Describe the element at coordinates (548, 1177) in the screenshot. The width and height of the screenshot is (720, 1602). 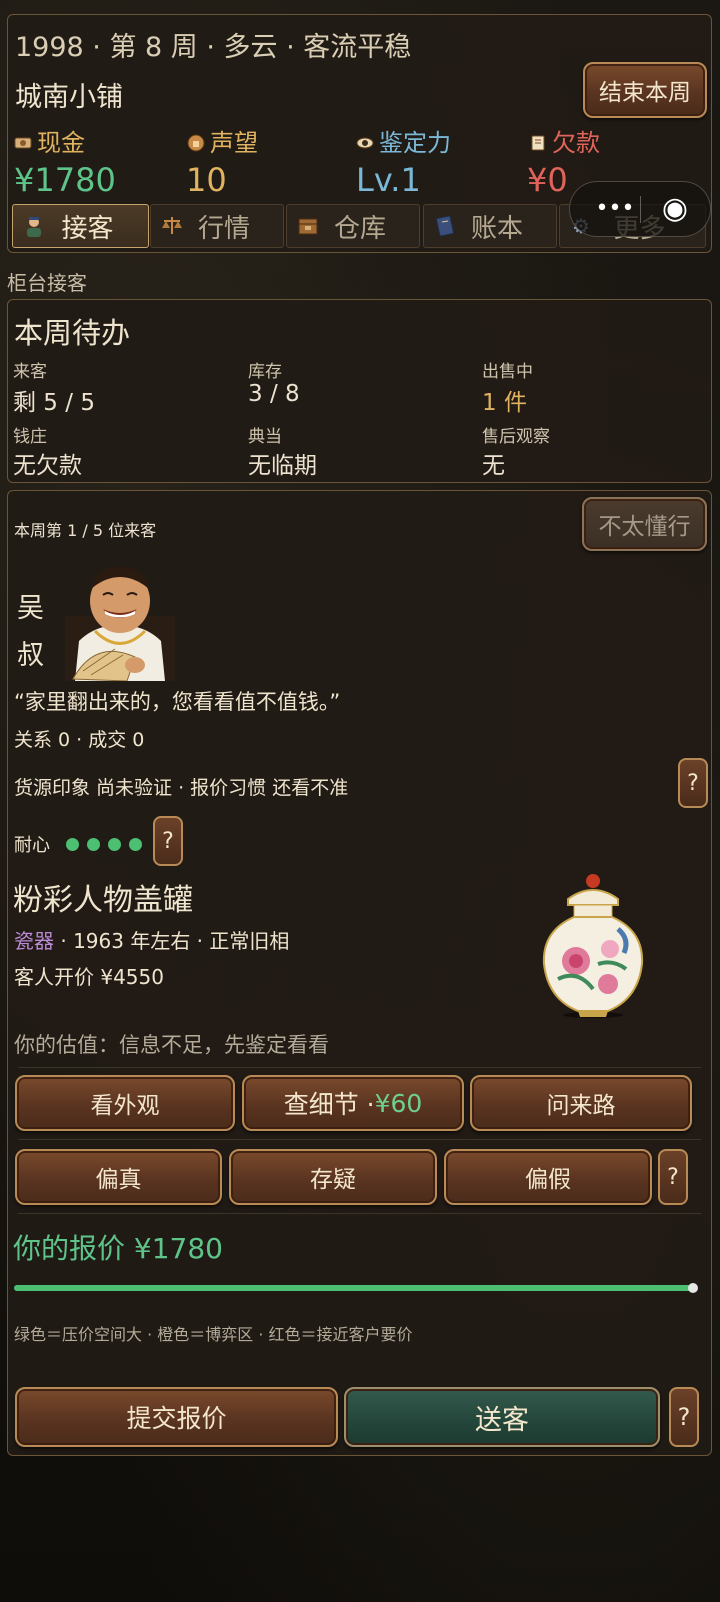
I see `lean-fake-button: 偏假` at that location.